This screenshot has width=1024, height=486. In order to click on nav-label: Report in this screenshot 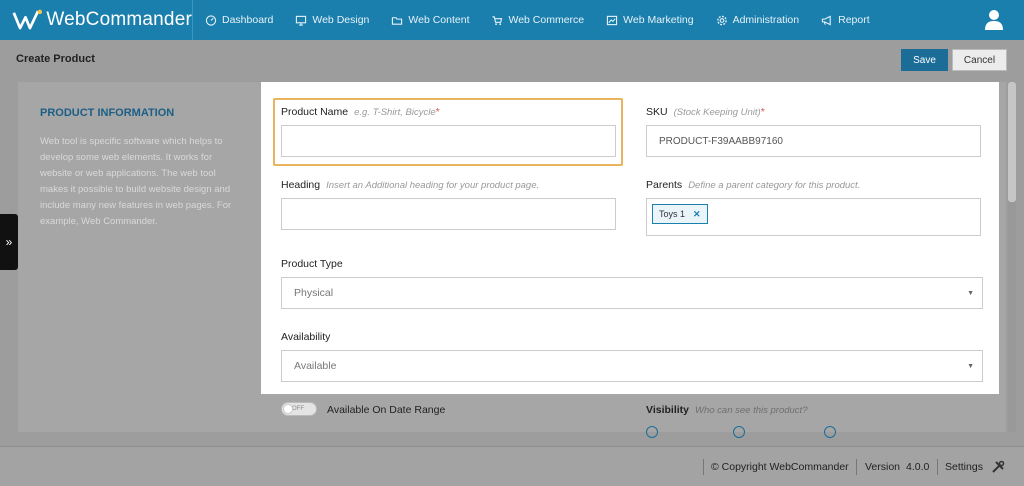, I will do `click(854, 20)`.